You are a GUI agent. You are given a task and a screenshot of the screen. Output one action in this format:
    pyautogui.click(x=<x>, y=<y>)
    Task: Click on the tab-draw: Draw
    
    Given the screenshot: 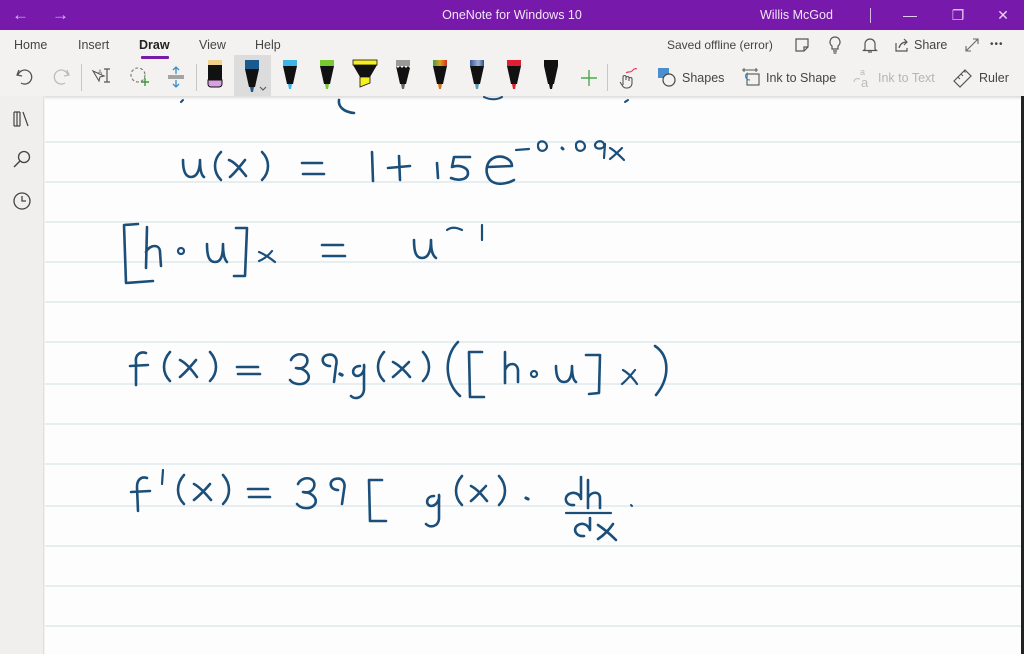 What is the action you would take?
    pyautogui.click(x=154, y=45)
    